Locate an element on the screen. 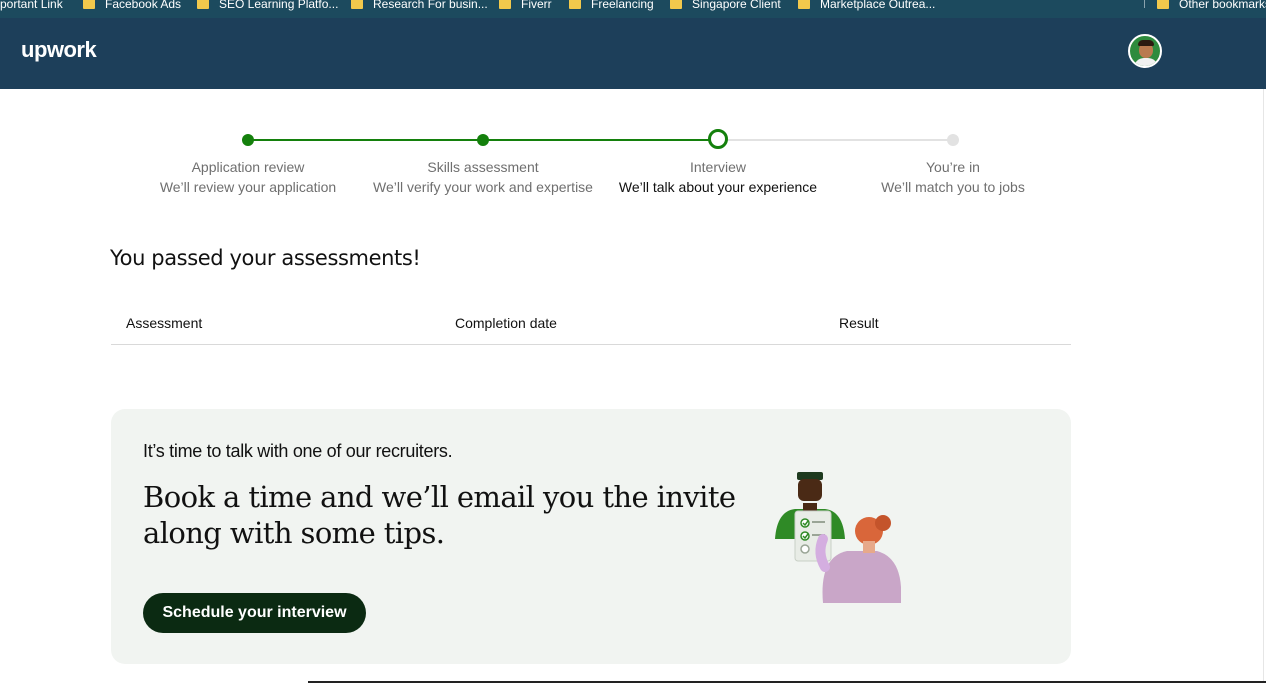  step-title: Interview is located at coordinates (718, 167).